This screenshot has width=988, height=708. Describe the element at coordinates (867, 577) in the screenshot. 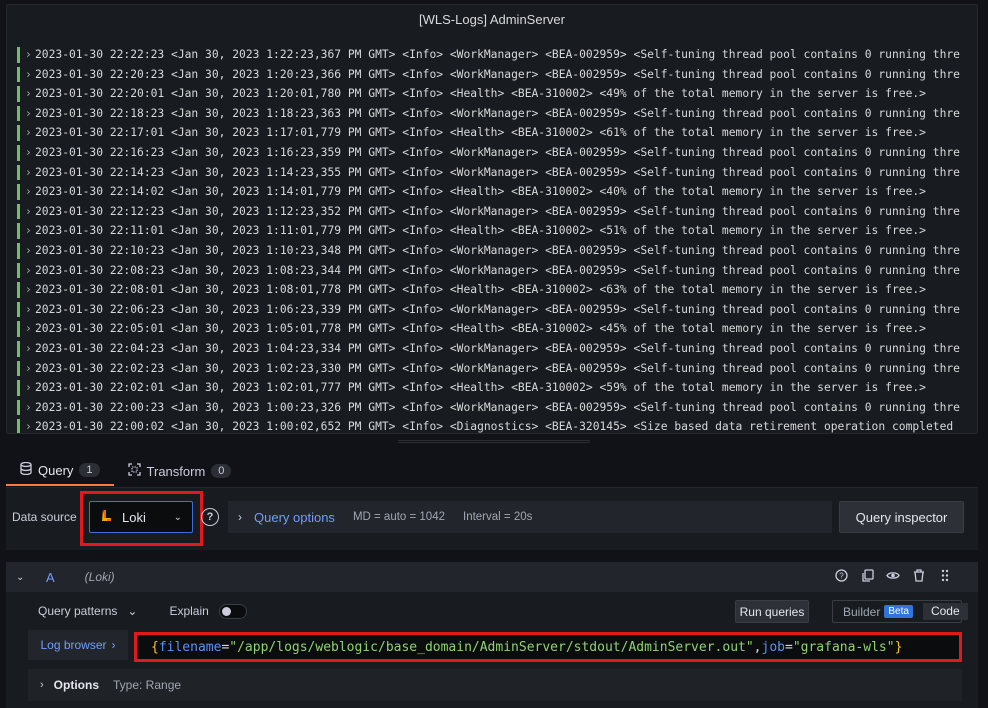

I see `duplicate-icon` at that location.